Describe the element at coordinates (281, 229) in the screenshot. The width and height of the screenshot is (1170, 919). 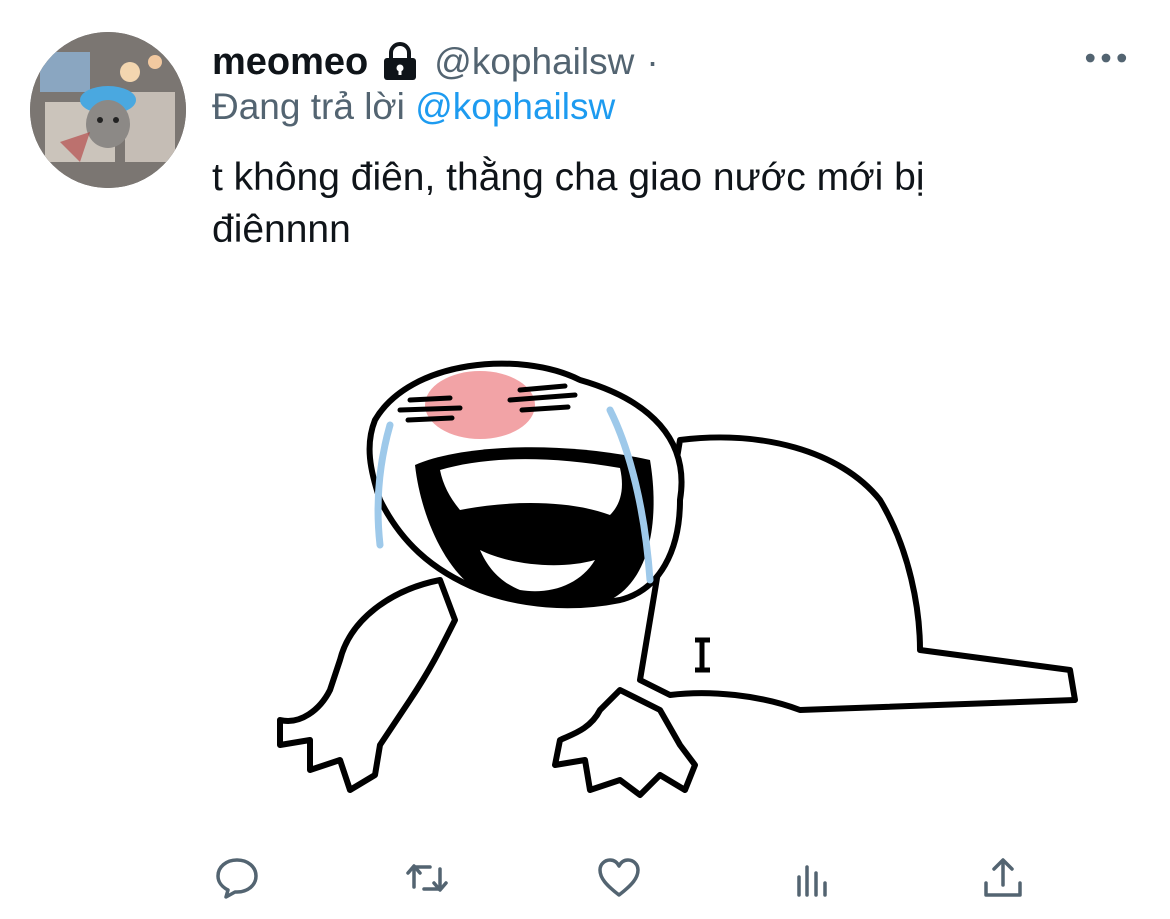
I see `tweet-text-line-2: điênnnn` at that location.